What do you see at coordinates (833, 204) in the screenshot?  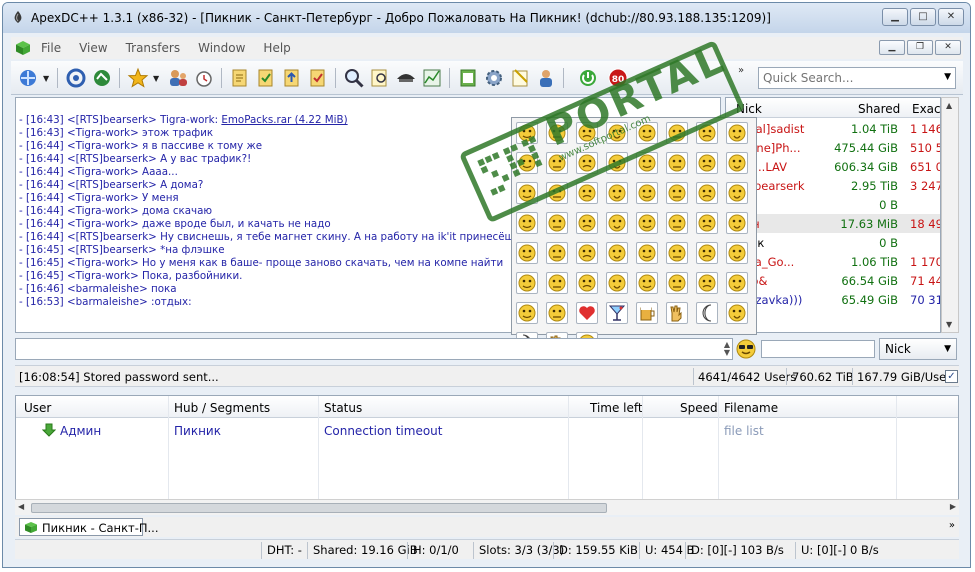 I see `user-row: dmin0 B` at bounding box center [833, 204].